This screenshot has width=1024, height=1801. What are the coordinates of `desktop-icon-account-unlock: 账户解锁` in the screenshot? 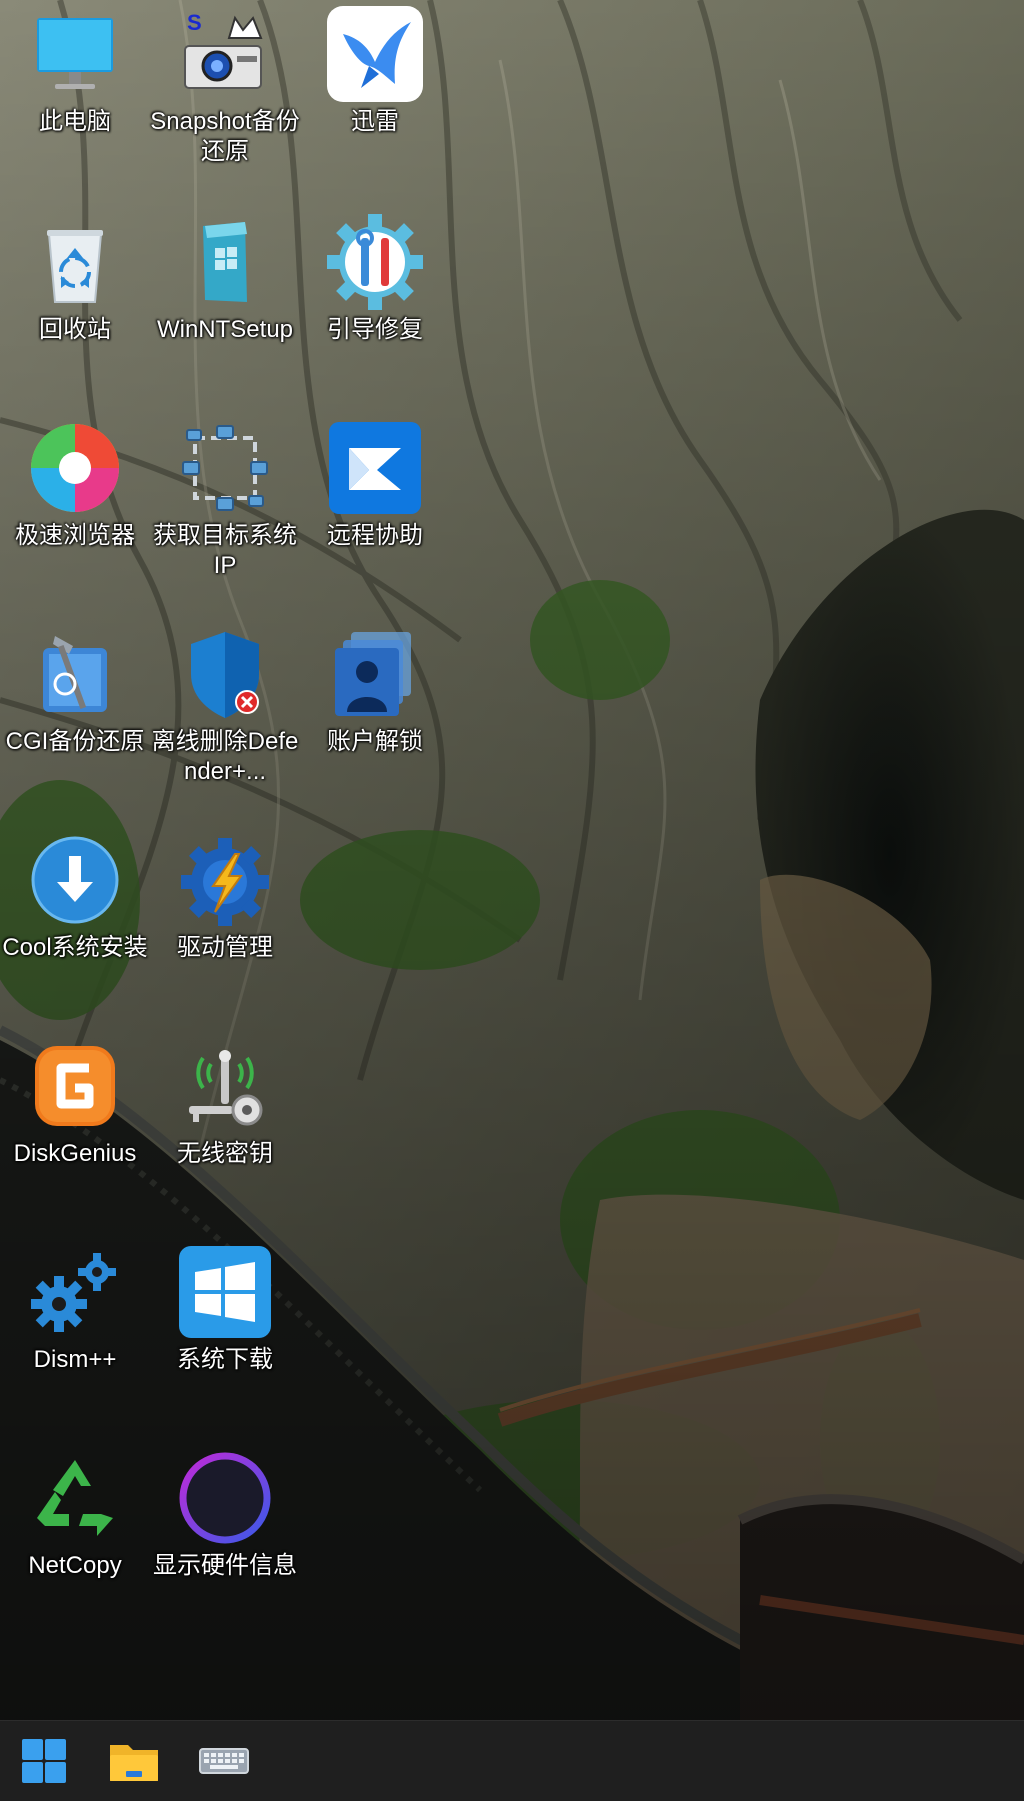 It's located at (375, 720).